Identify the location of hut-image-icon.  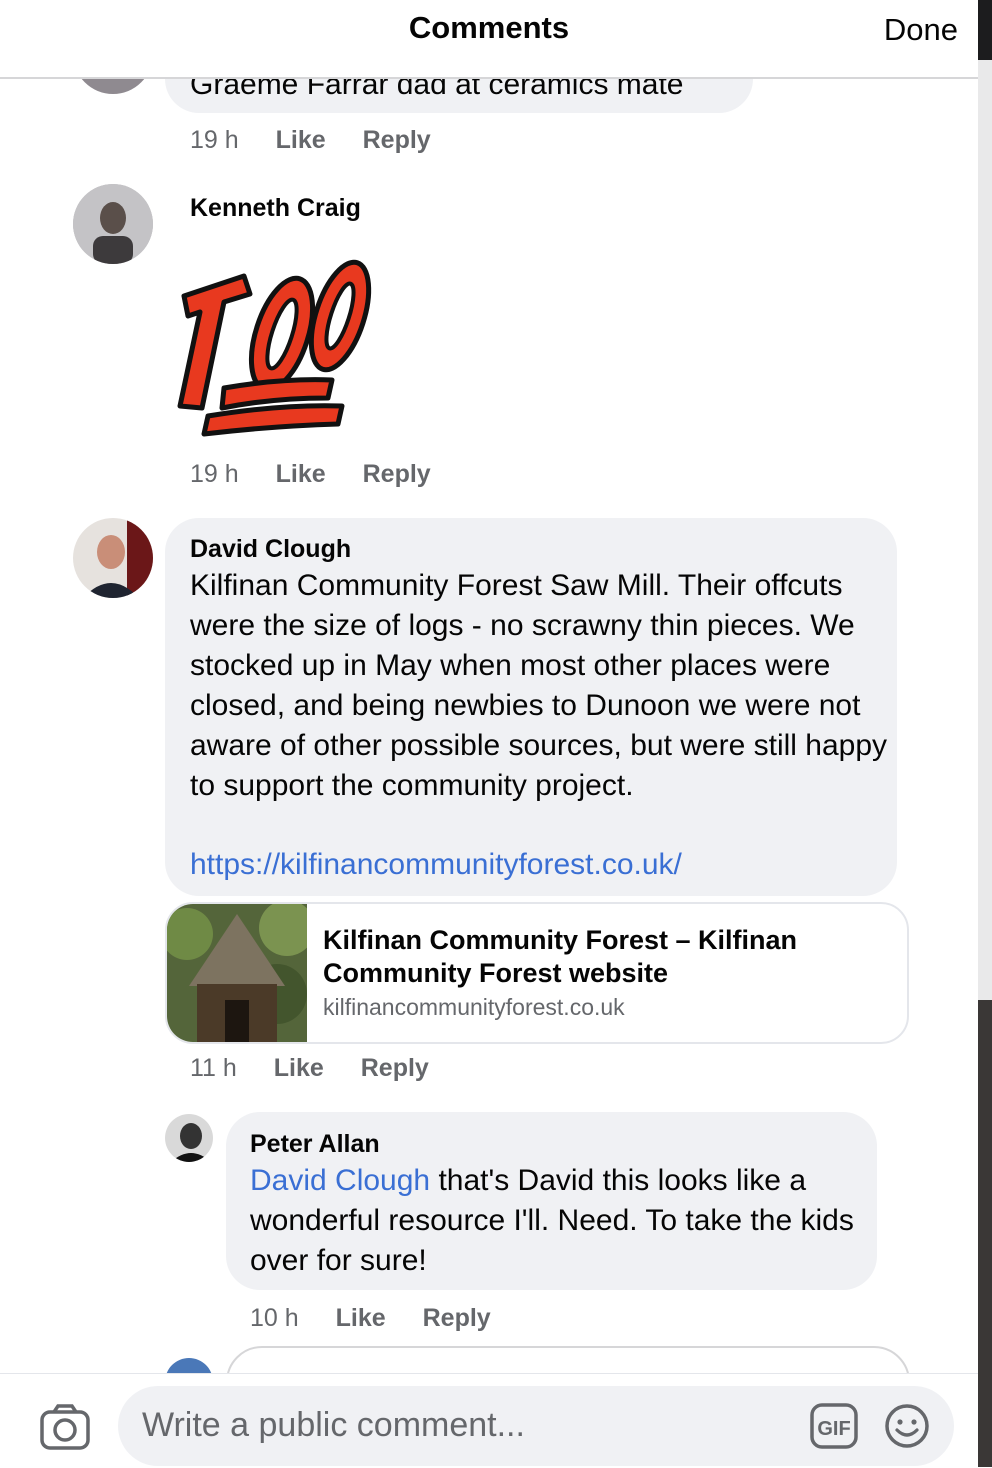
(241, 973).